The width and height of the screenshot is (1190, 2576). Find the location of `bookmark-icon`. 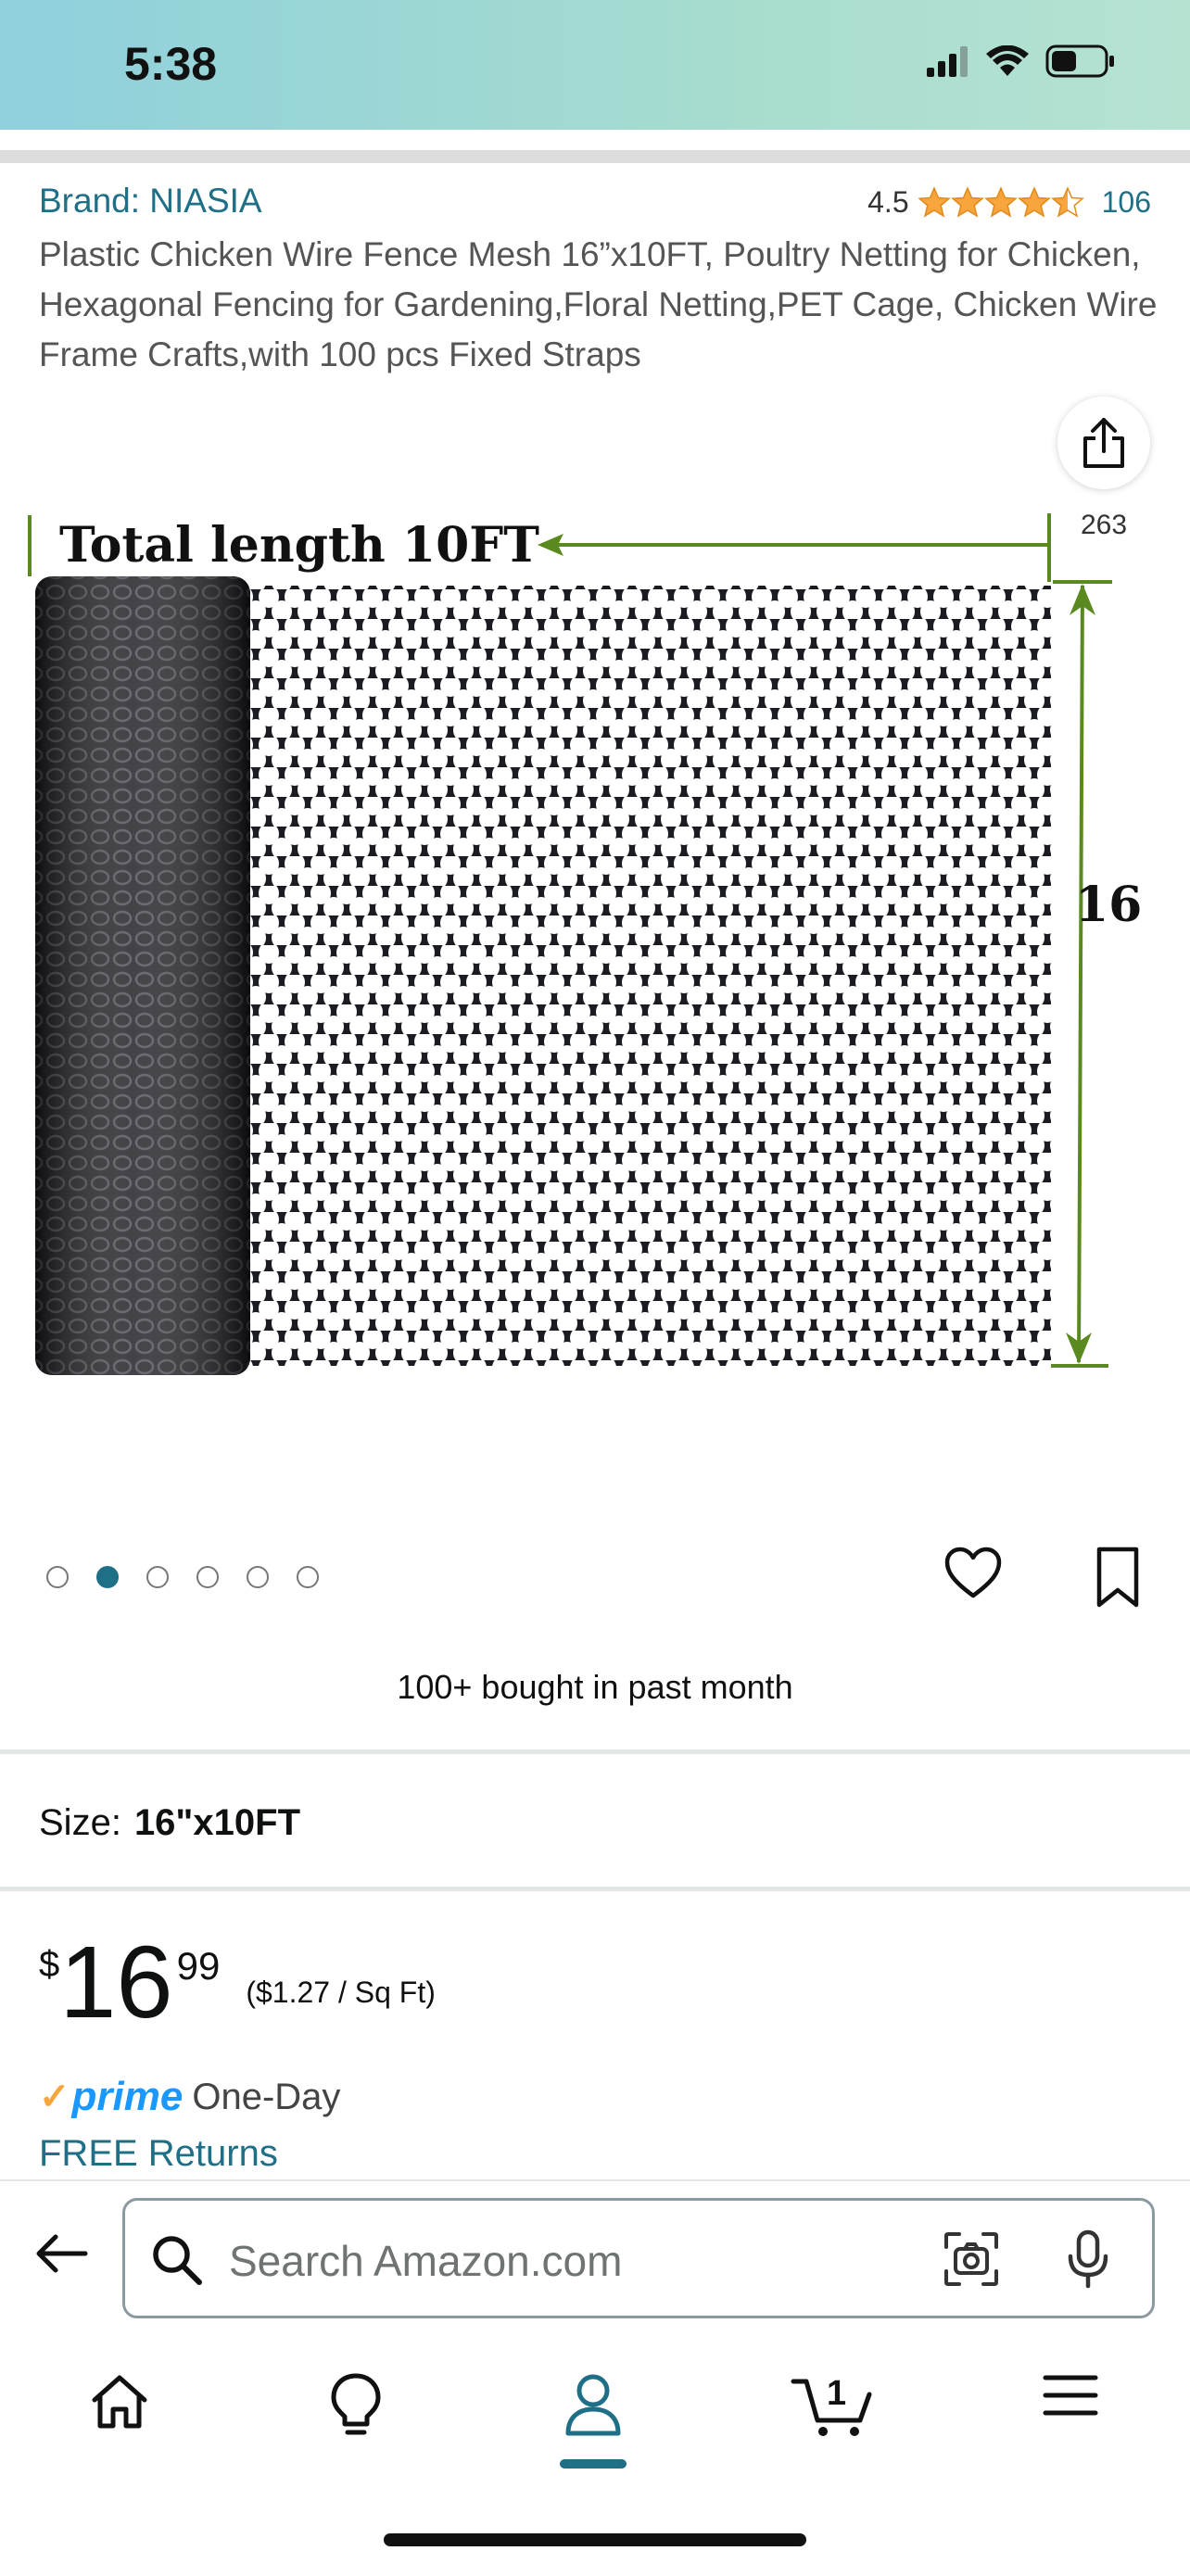

bookmark-icon is located at coordinates (1118, 1578).